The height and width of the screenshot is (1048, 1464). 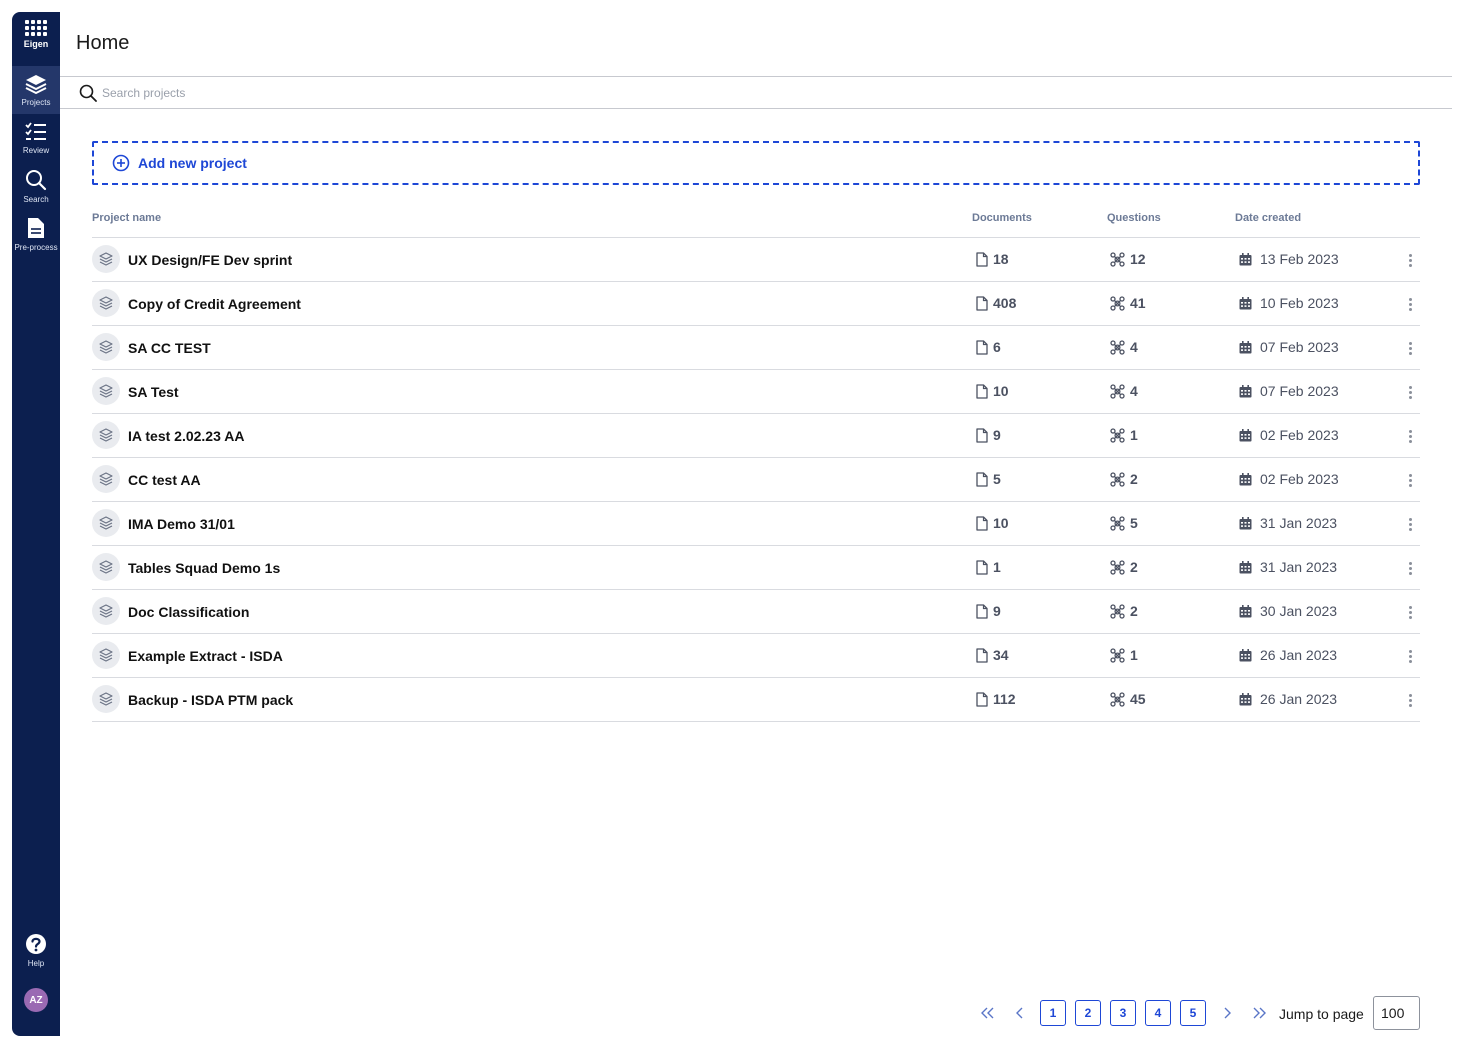 I want to click on previous-page-button, so click(x=1020, y=1013).